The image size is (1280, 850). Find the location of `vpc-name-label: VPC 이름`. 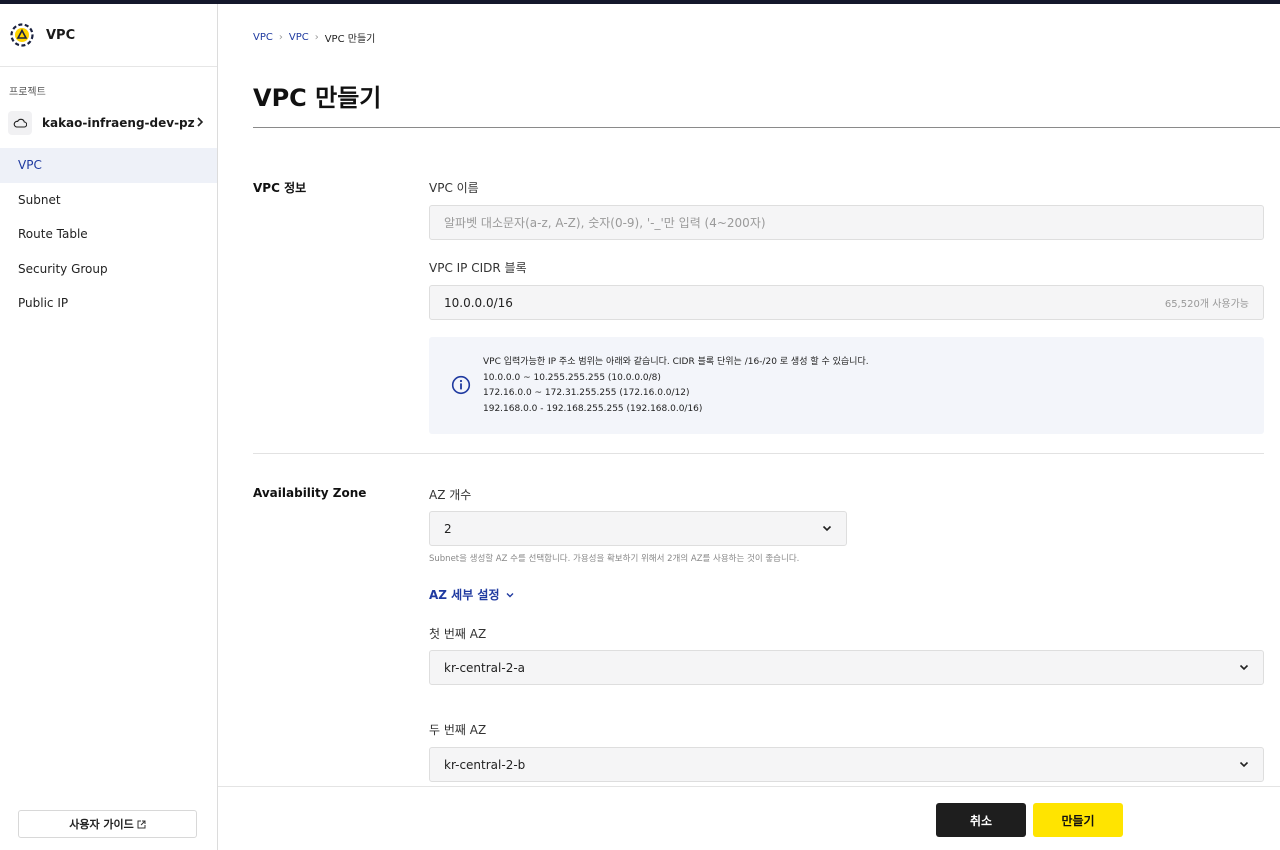

vpc-name-label: VPC 이름 is located at coordinates (454, 188).